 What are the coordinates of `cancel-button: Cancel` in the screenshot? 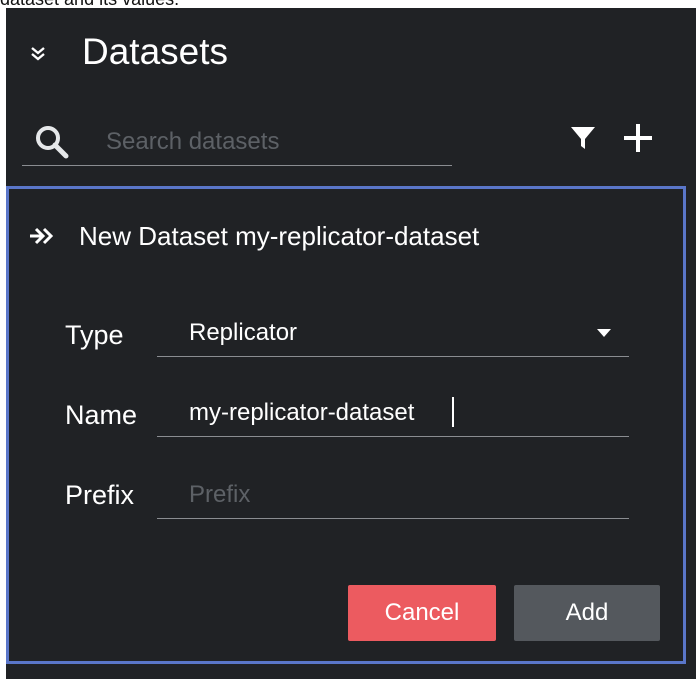 It's located at (422, 613).